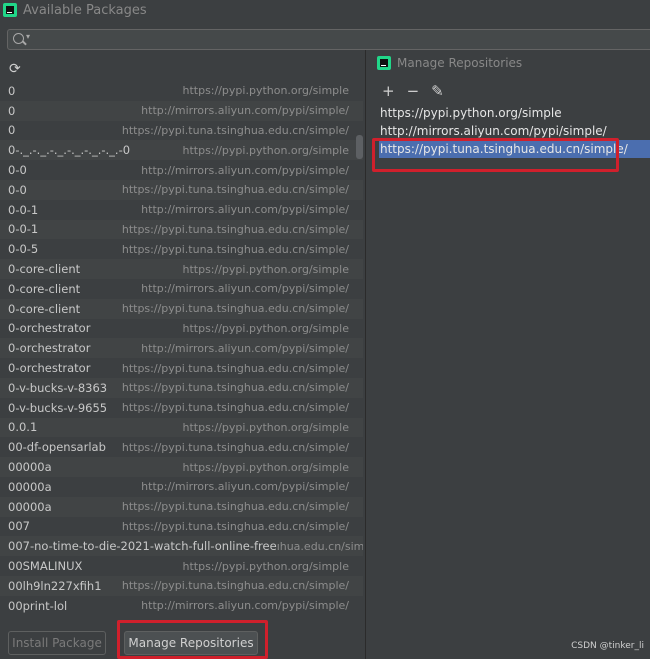 The width and height of the screenshot is (650, 659). I want to click on package-name: 0-._.-._.-._.-._.-._.-._.-0, so click(69, 150).